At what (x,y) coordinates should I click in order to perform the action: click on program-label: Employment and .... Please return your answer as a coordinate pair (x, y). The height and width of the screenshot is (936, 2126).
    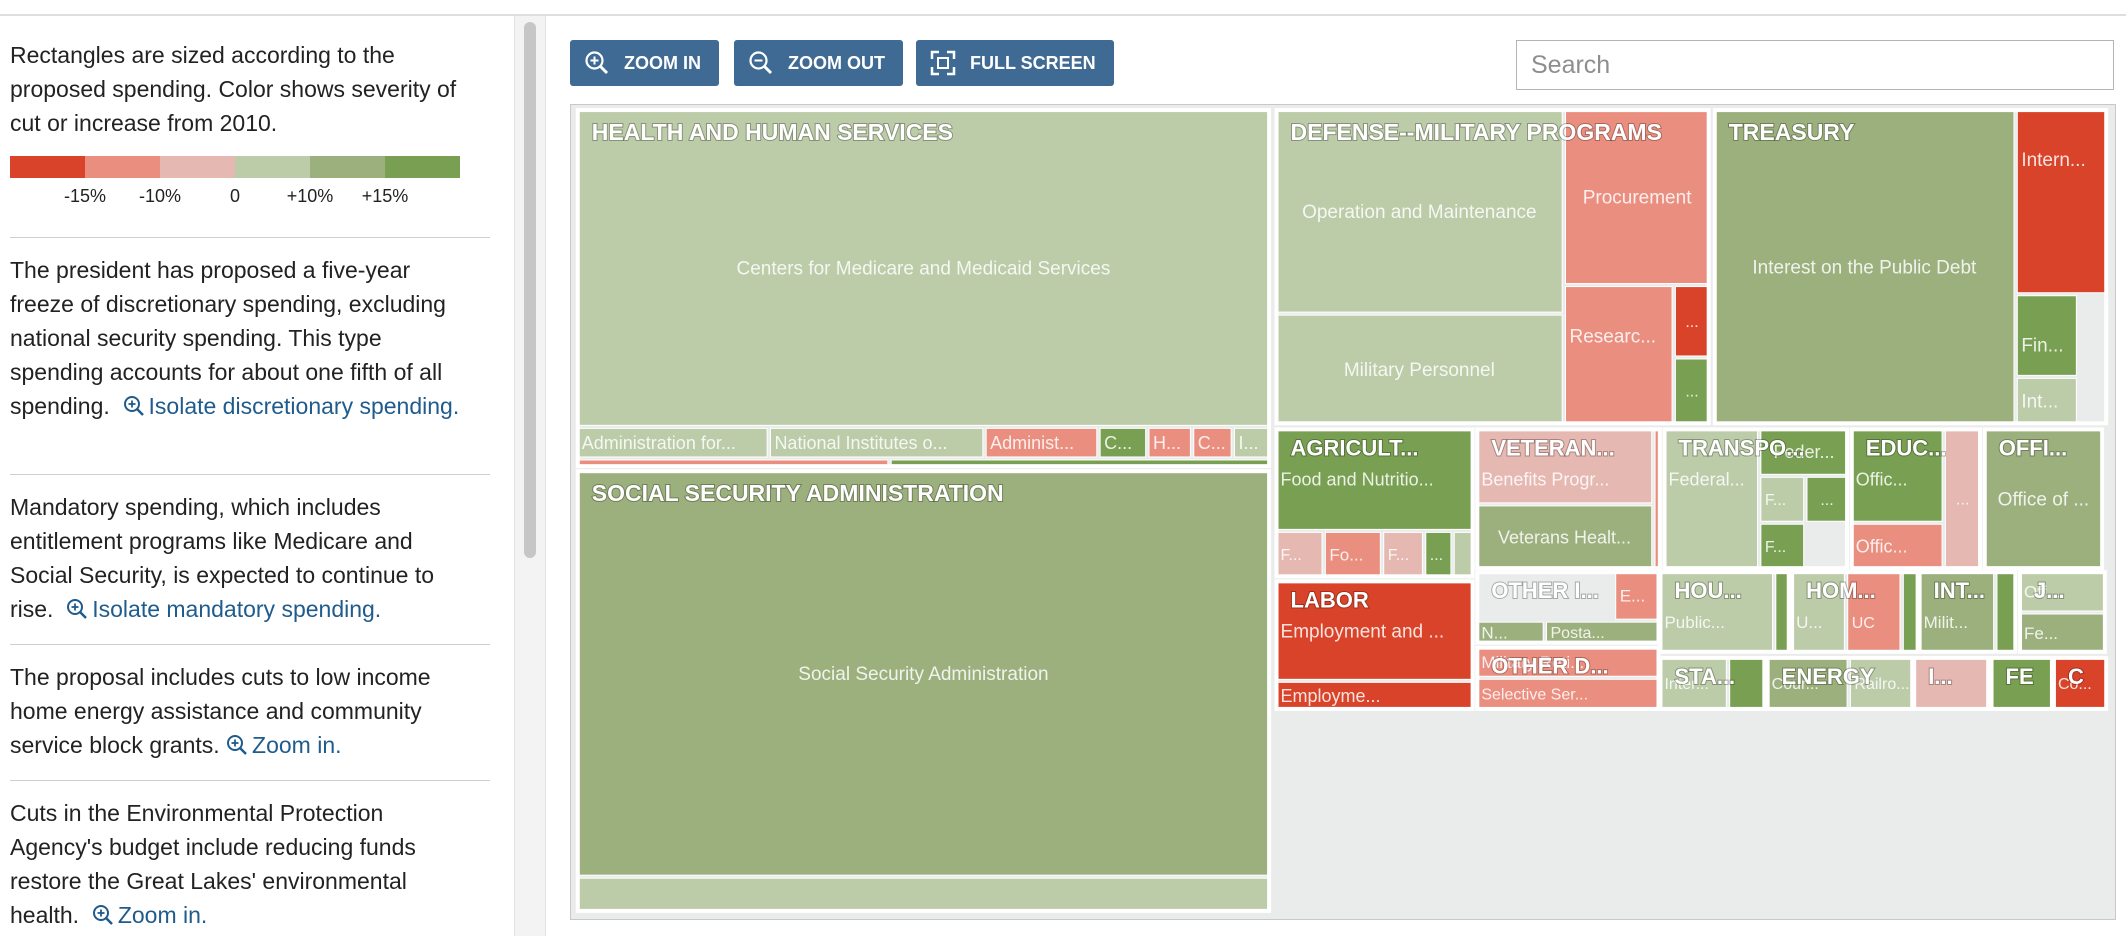
    Looking at the image, I should click on (1363, 631).